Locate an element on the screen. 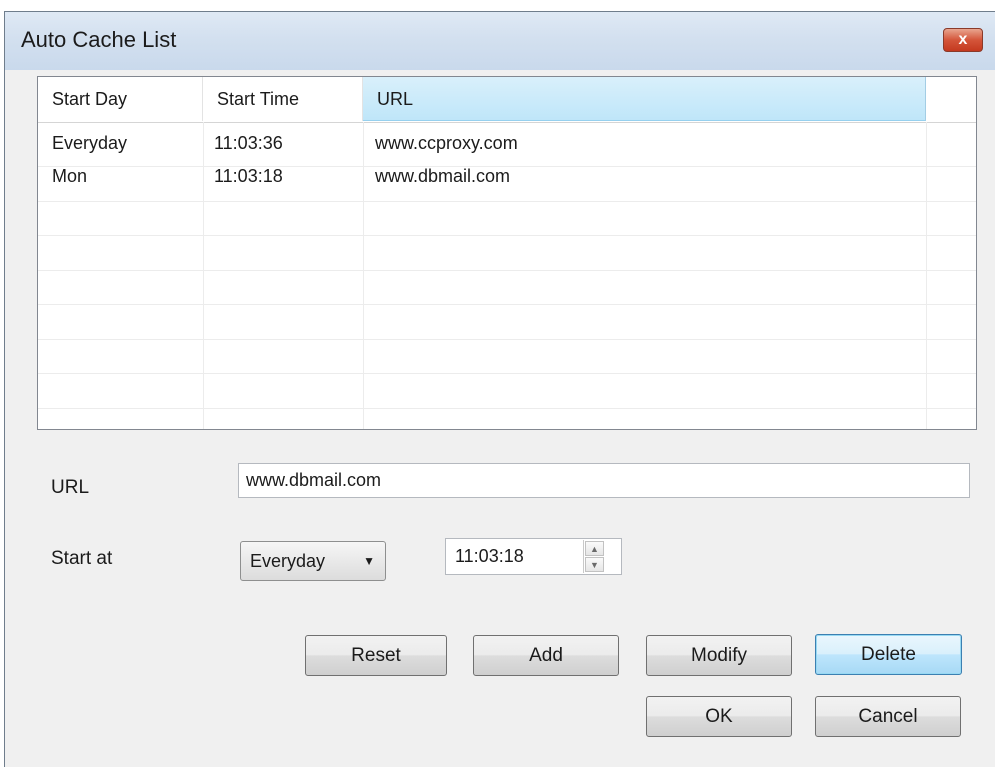 Image resolution: width=995 pixels, height=767 pixels. delete-button: Delete is located at coordinates (888, 654).